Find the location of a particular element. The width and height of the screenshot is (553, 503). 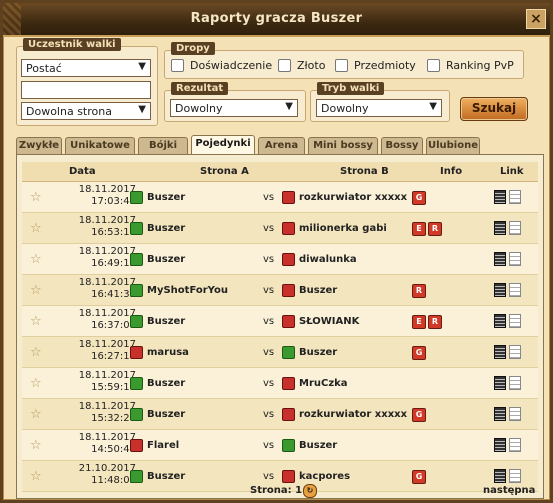

header-side-b: Strona B is located at coordinates (364, 171).